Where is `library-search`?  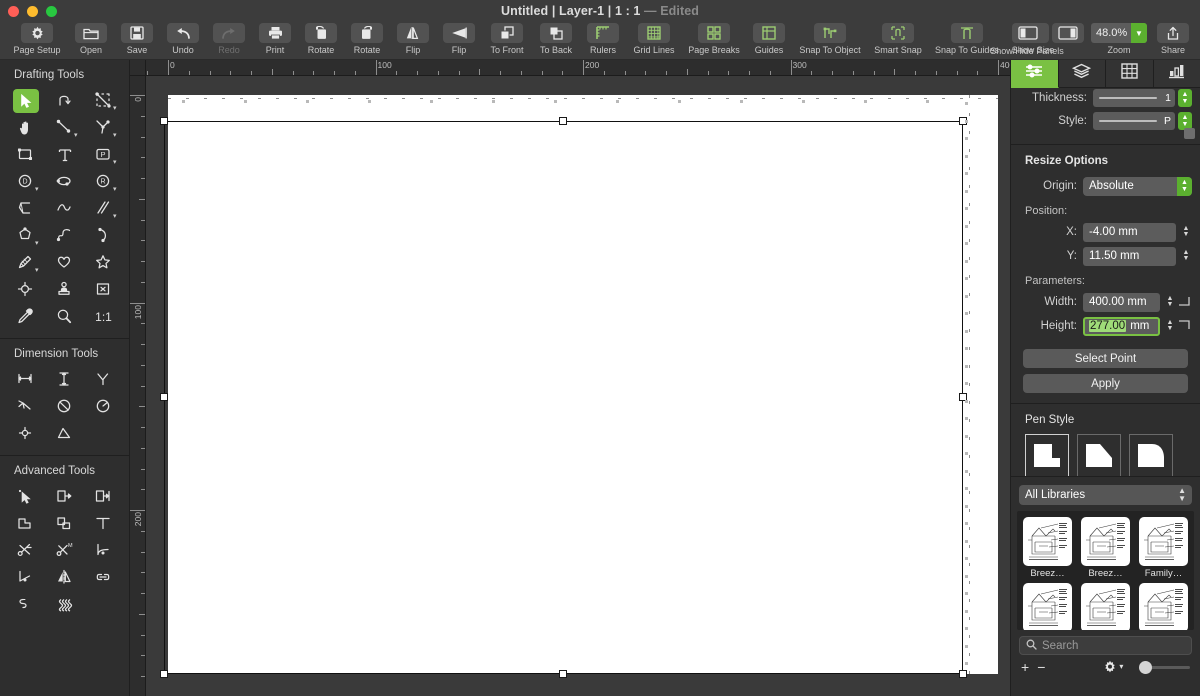
library-search is located at coordinates (1105, 645).